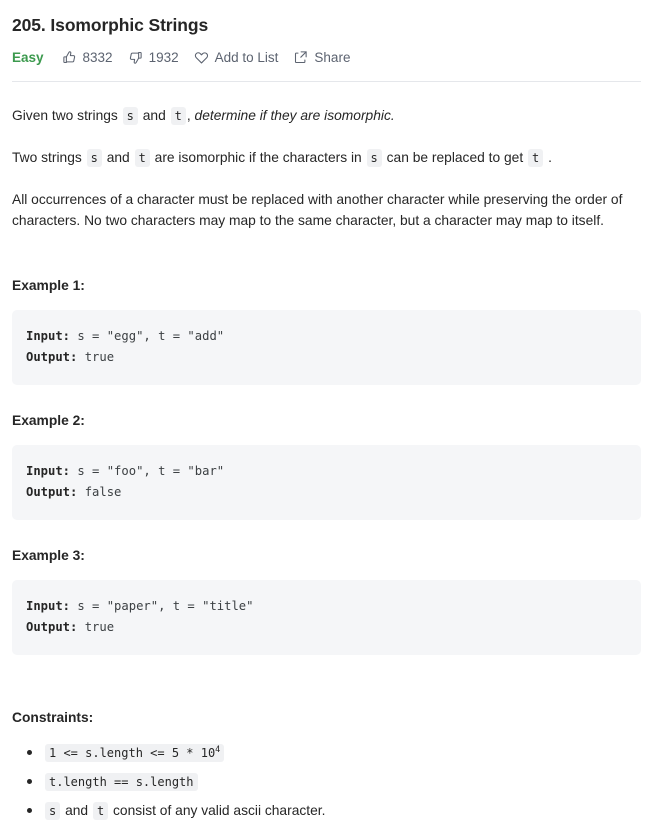  What do you see at coordinates (218, 749) in the screenshot?
I see `constraint-exponent: 4` at bounding box center [218, 749].